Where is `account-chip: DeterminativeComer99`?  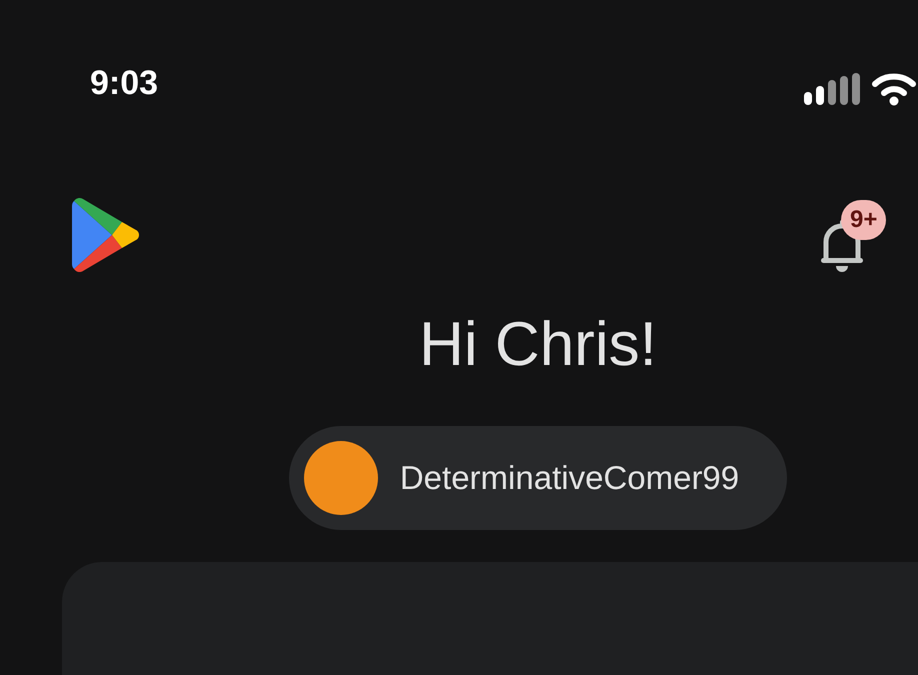
account-chip: DeterminativeComer99 is located at coordinates (538, 478).